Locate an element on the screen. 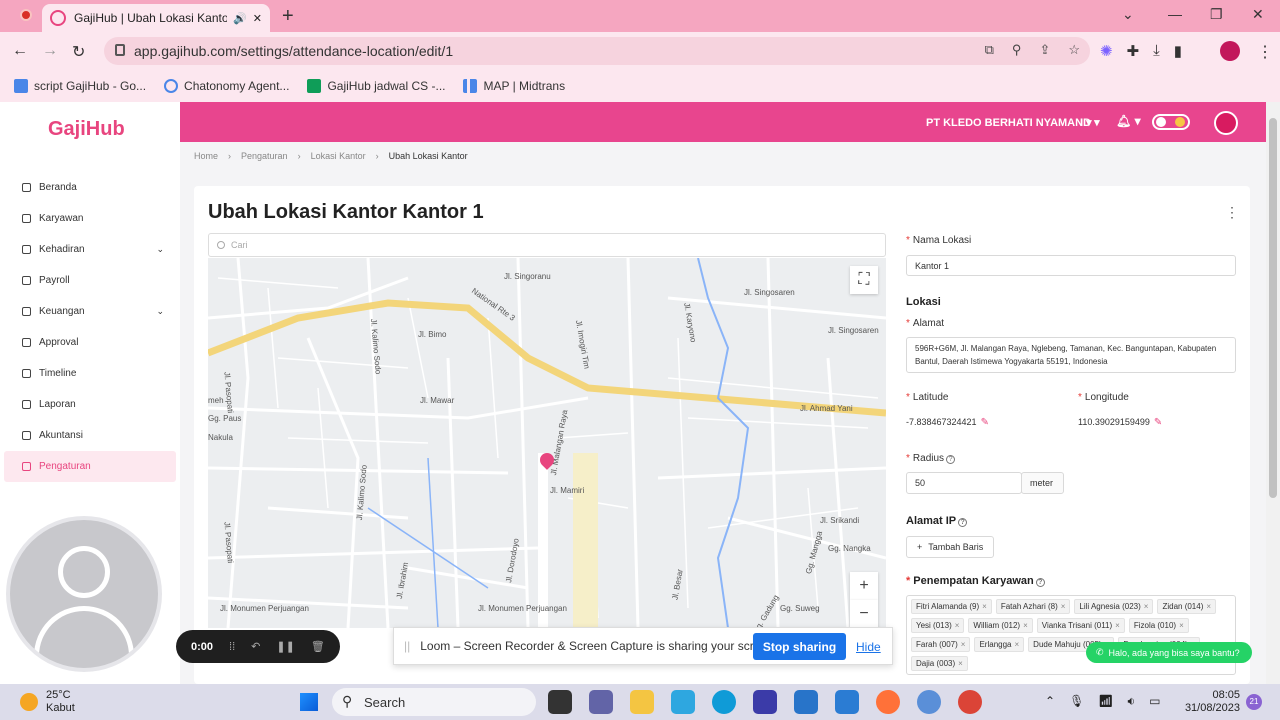 Image resolution: width=1280 pixels, height=720 pixels. zoom-in-button: + is located at coordinates (864, 586).